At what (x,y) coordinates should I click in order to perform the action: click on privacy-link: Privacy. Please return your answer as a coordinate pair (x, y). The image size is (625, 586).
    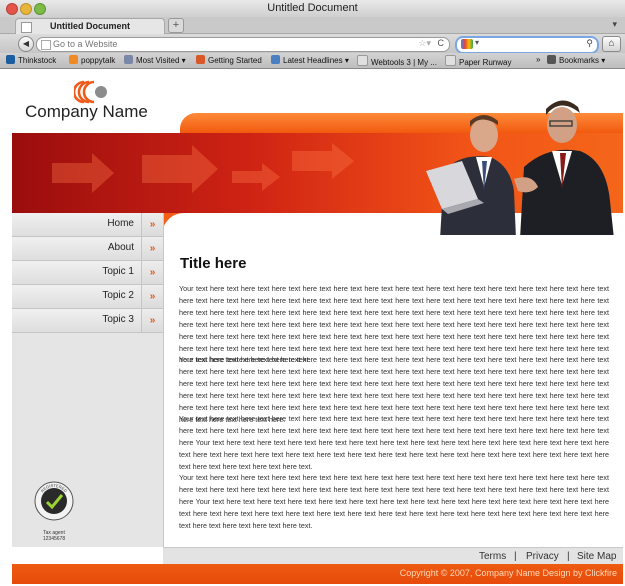
    Looking at the image, I should click on (542, 556).